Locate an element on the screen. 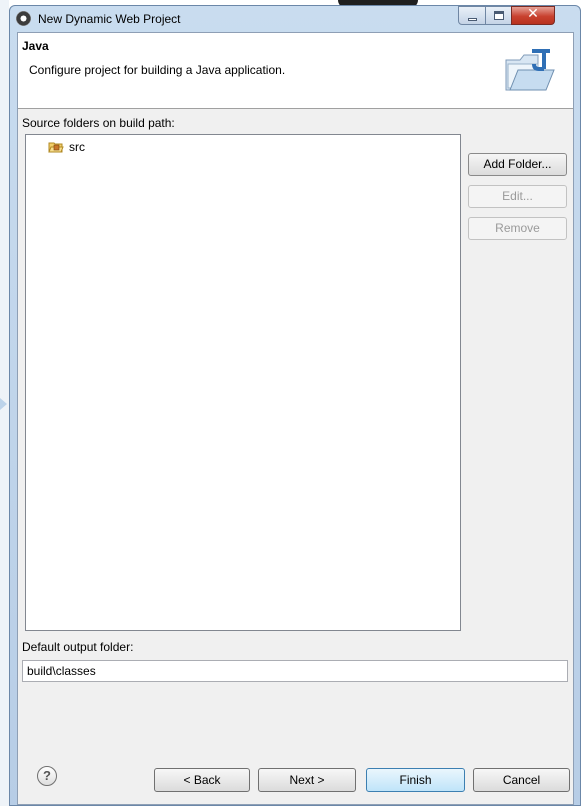 The width and height of the screenshot is (581, 806). minimize-button is located at coordinates (472, 15).